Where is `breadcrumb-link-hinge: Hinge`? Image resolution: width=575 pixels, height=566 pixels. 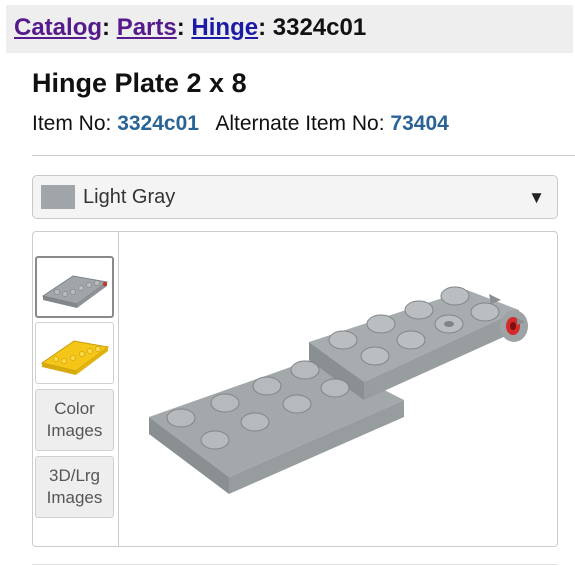 breadcrumb-link-hinge: Hinge is located at coordinates (224, 27).